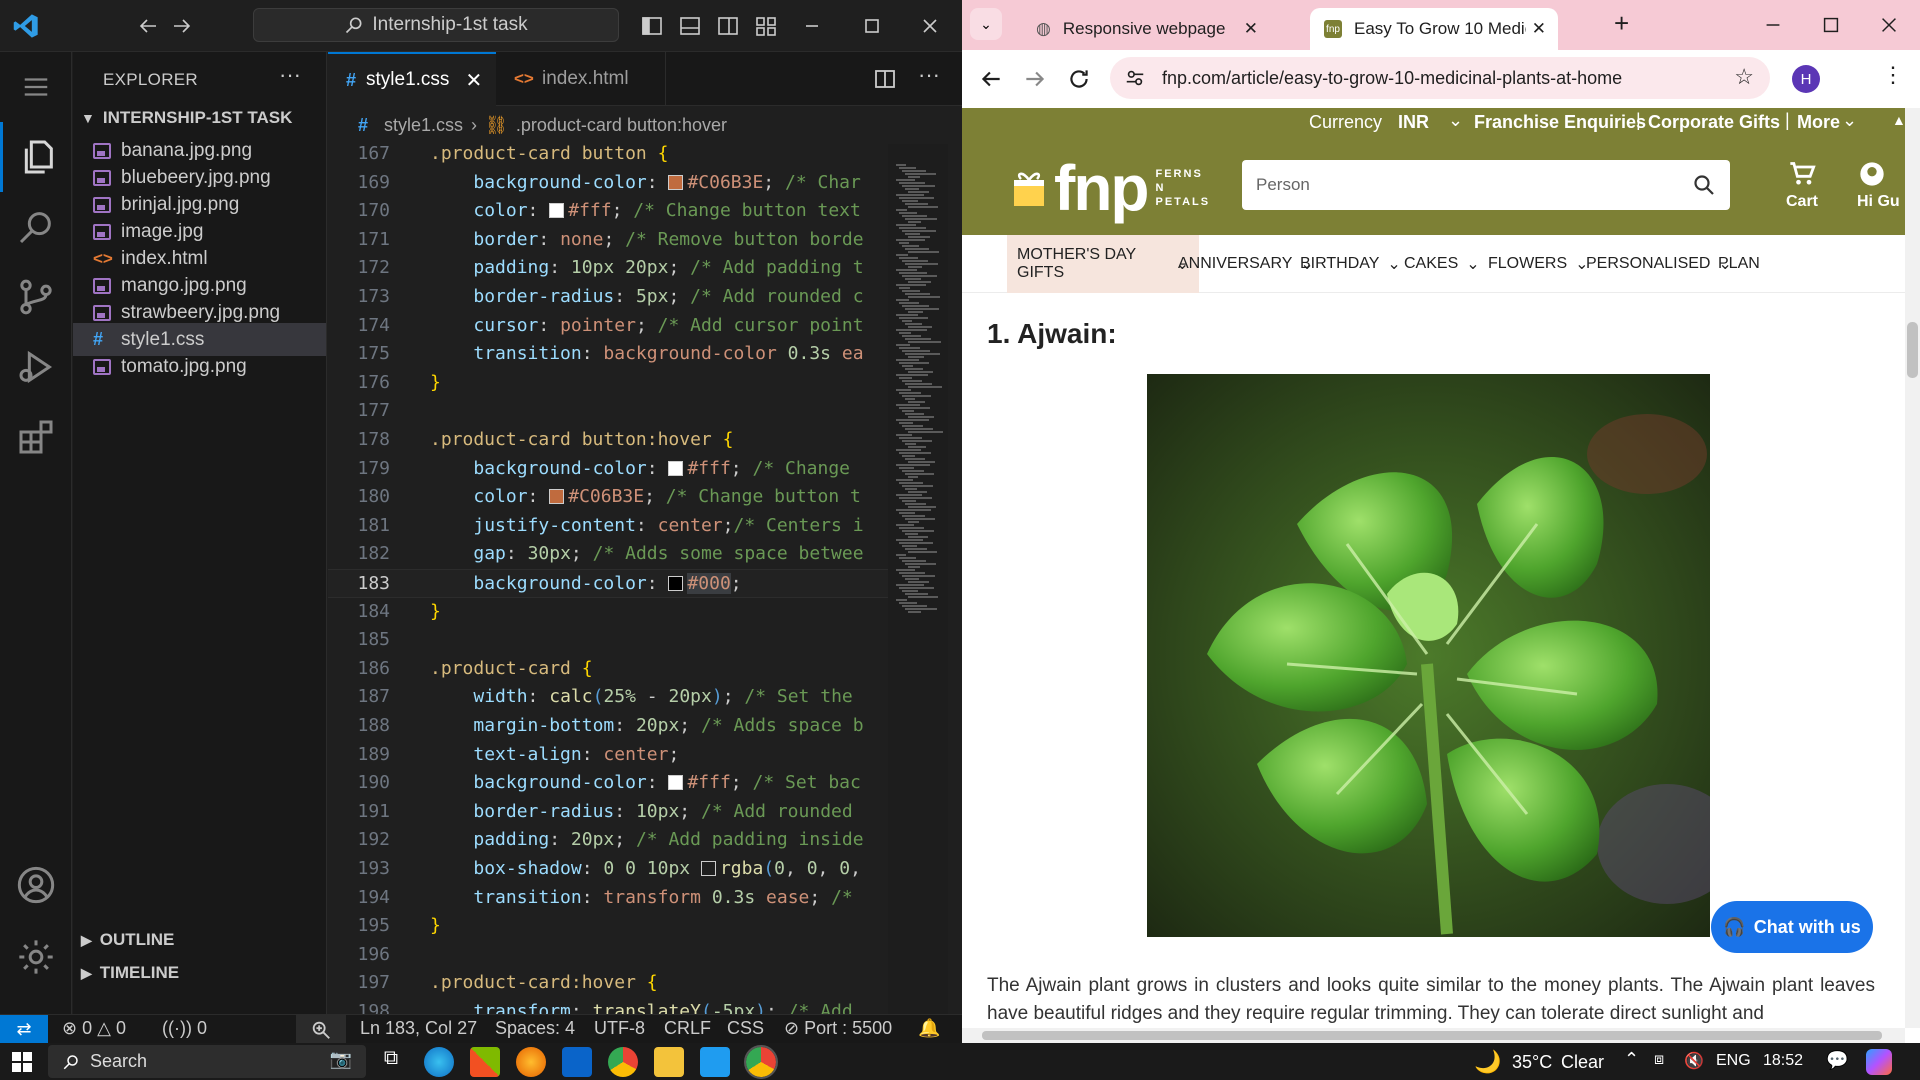  What do you see at coordinates (623, 1062) in the screenshot?
I see `chrome-icon` at bounding box center [623, 1062].